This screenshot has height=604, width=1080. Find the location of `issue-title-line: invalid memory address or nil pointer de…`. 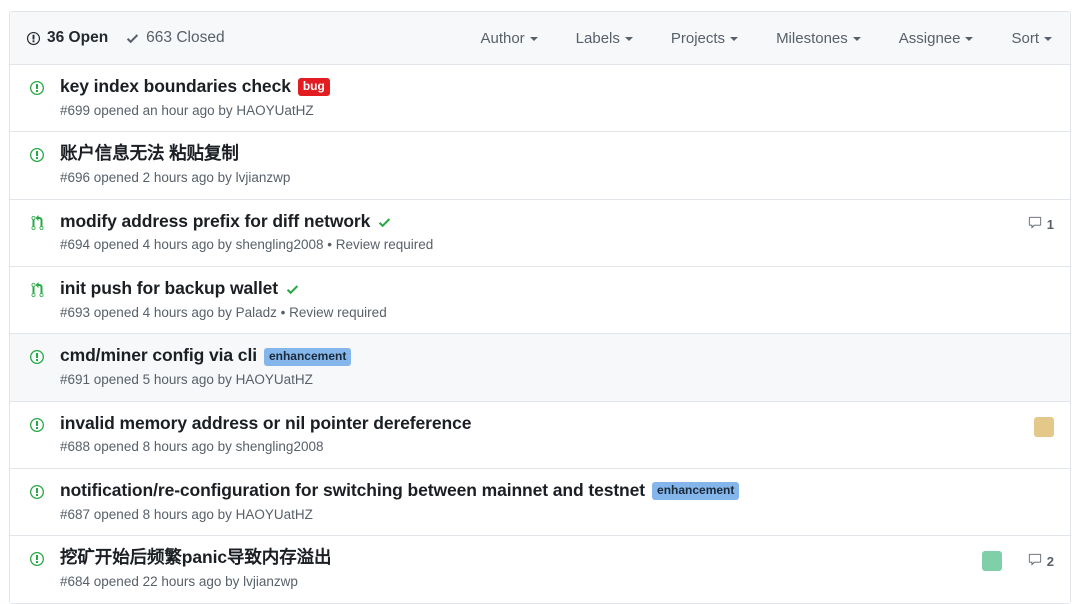

issue-title-line: invalid memory address or nil pointer de… is located at coordinates (540, 423).